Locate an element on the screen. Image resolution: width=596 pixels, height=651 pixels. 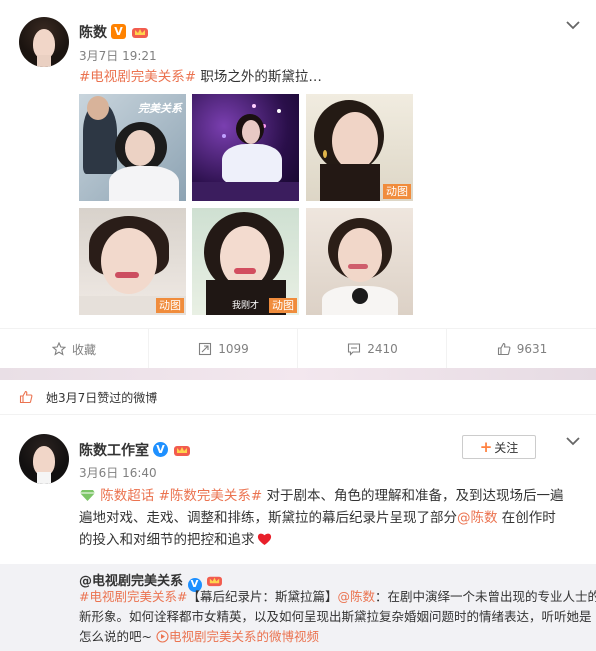
comment-count: 2410 is located at coordinates (382, 349).